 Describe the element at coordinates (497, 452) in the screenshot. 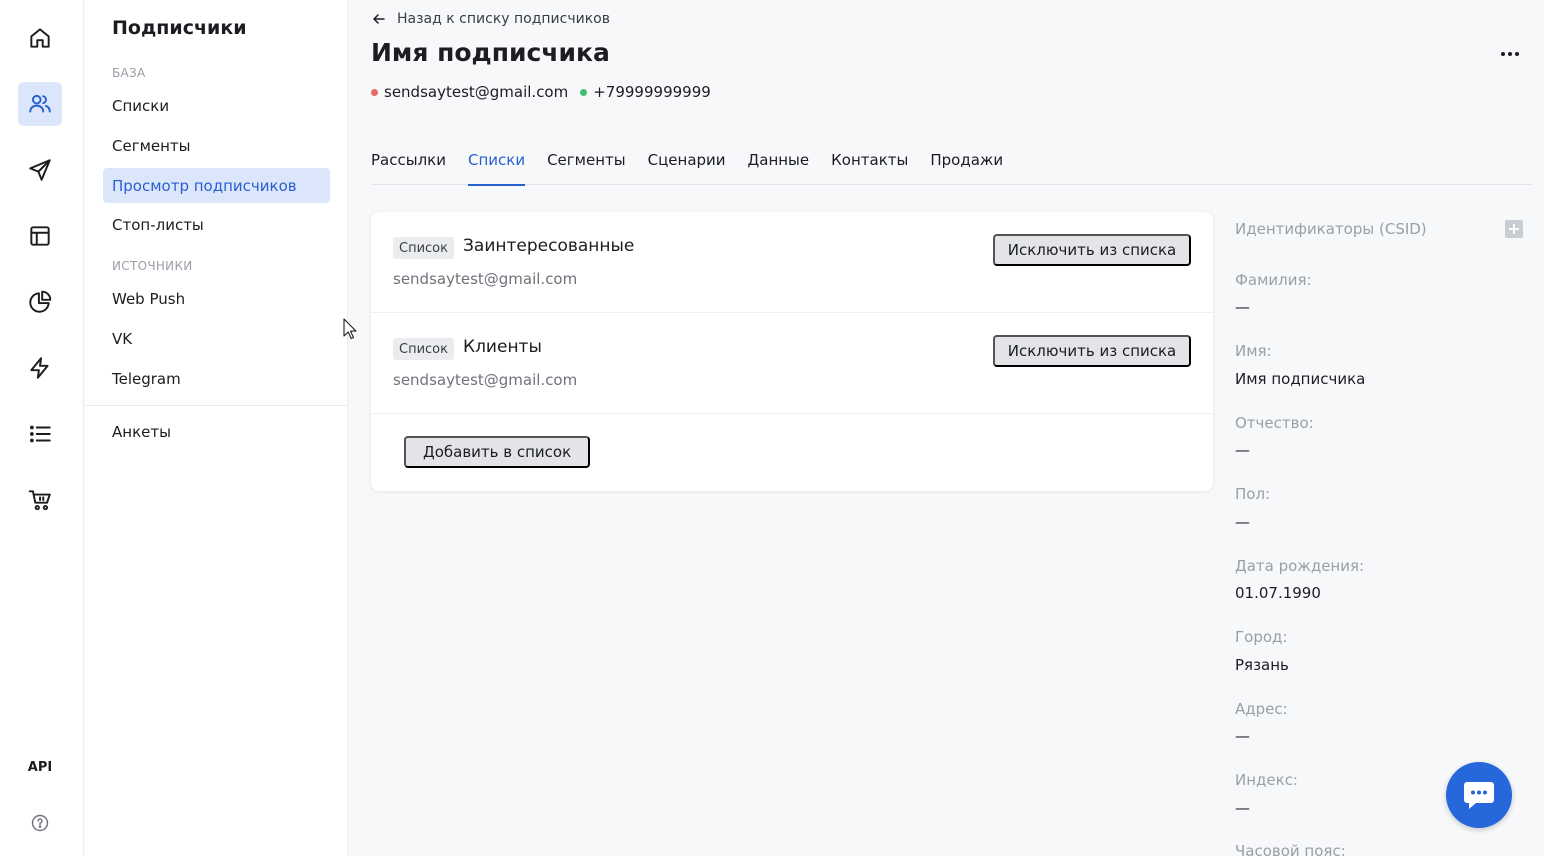

I see `add-to-list-button: Добавить в список` at that location.